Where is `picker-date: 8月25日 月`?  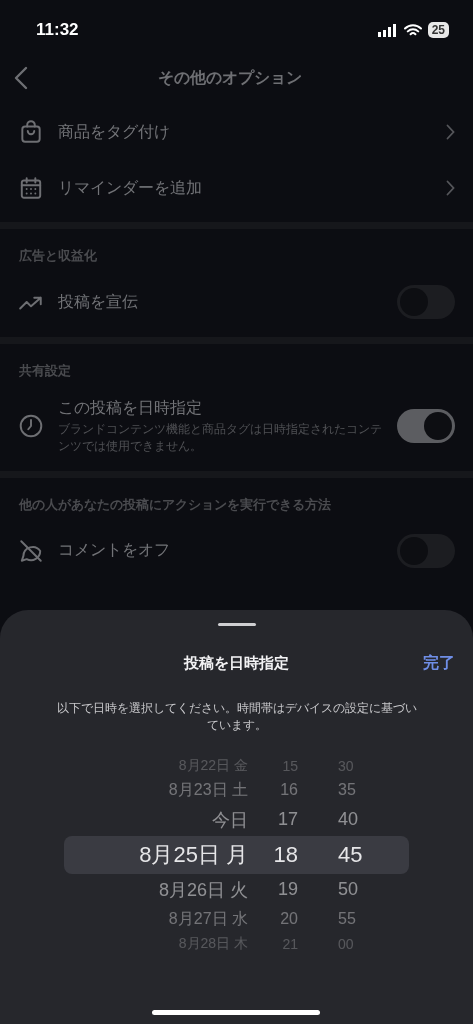
picker-date: 8月25日 月 is located at coordinates (156, 854).